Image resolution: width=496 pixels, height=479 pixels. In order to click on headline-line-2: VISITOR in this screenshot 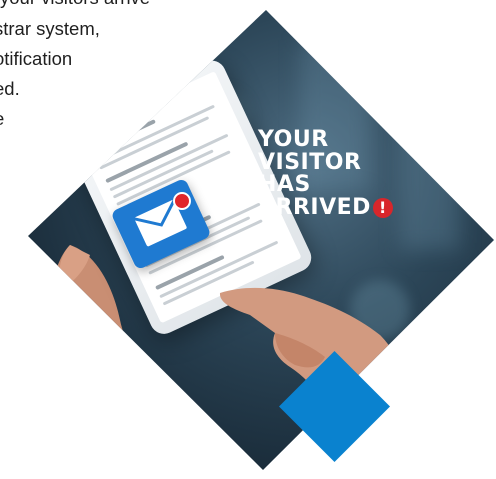, I will do `click(310, 162)`.